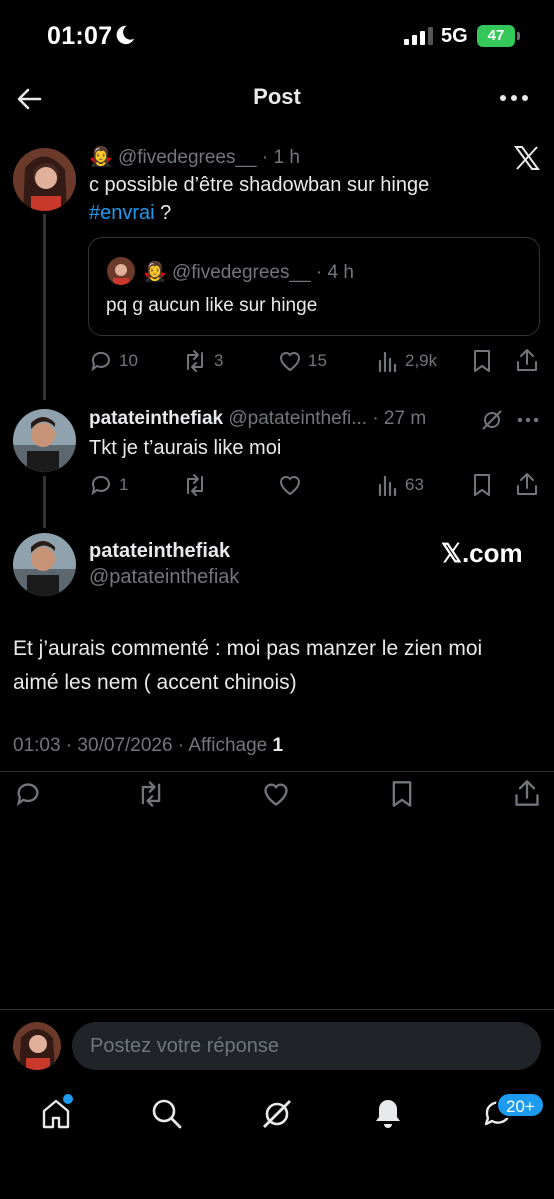 This screenshot has height=1199, width=554. I want to click on author-emoji: 🧛‍♀️, so click(101, 157).